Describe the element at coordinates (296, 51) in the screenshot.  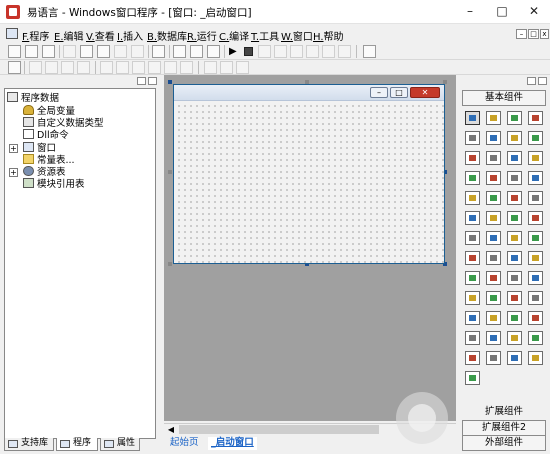
I see `step-out-icon` at that location.